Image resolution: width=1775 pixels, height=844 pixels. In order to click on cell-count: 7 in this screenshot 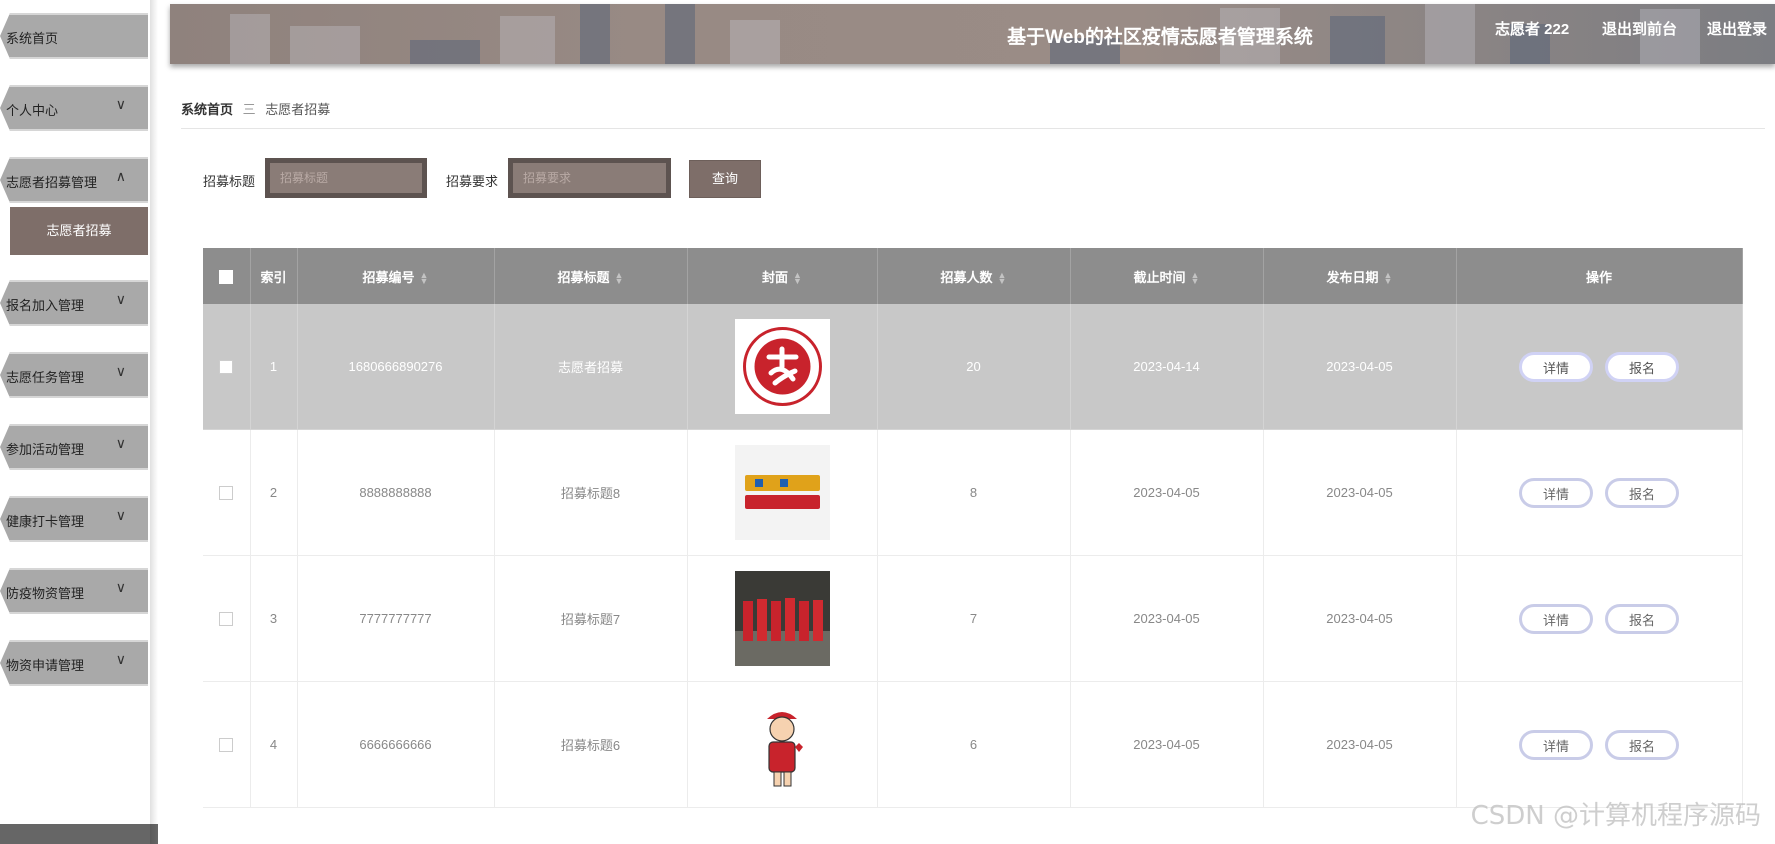, I will do `click(974, 618)`.